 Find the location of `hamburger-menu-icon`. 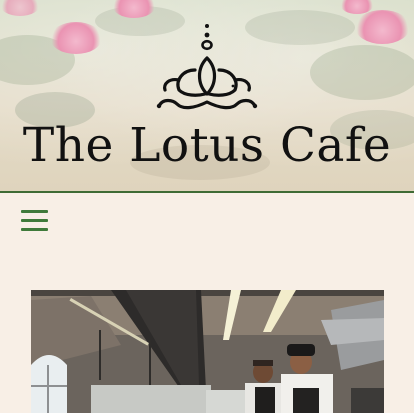

hamburger-menu-icon is located at coordinates (34, 211).